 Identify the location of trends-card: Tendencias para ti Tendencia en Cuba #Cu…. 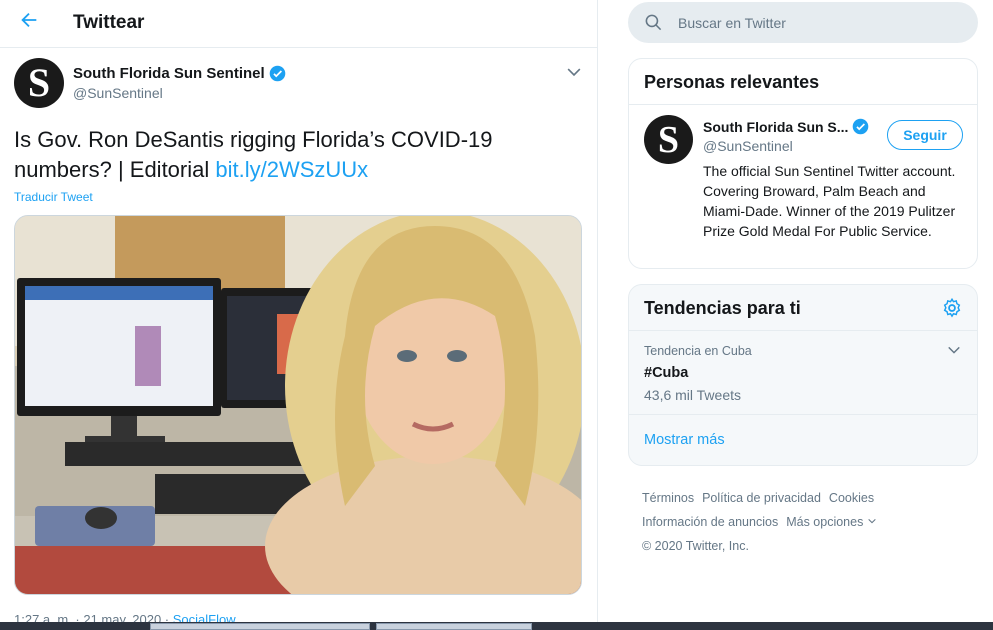
(803, 375).